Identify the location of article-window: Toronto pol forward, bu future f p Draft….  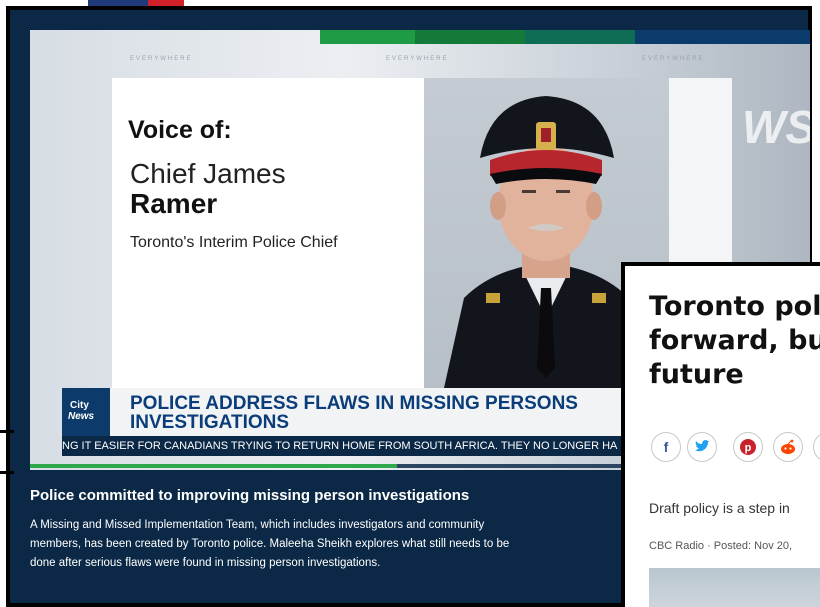
(720, 434).